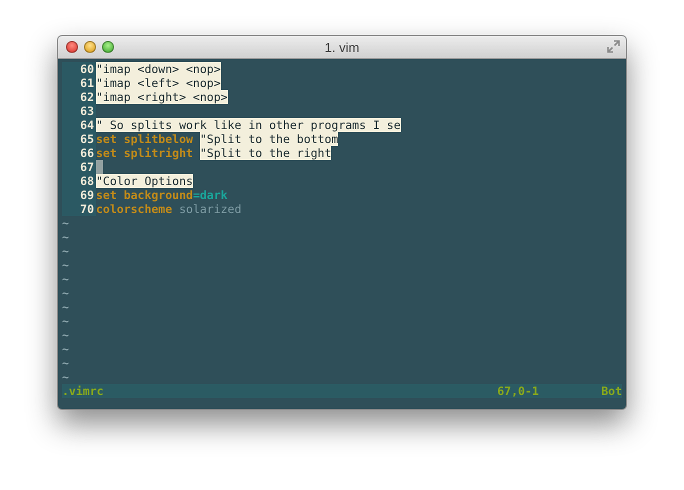 The height and width of the screenshot is (490, 684). What do you see at coordinates (72, 47) in the screenshot?
I see `close-button` at bounding box center [72, 47].